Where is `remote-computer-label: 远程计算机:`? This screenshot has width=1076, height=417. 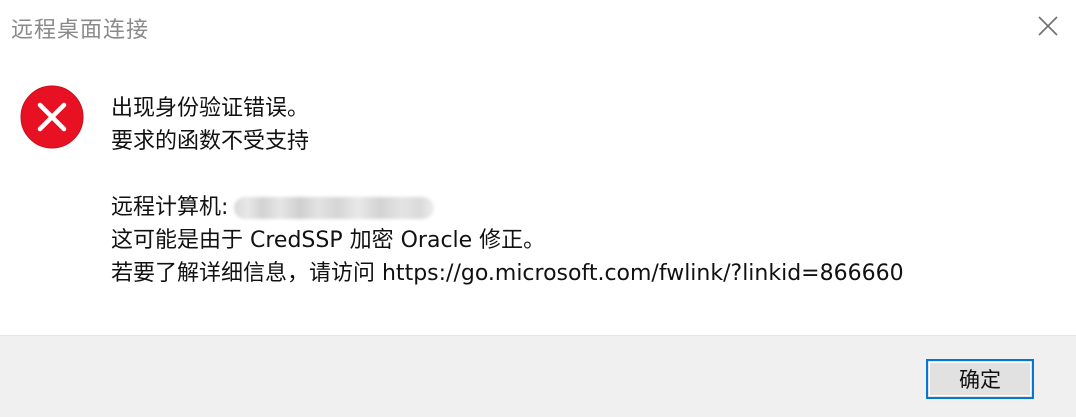 remote-computer-label: 远程计算机: is located at coordinates (170, 207).